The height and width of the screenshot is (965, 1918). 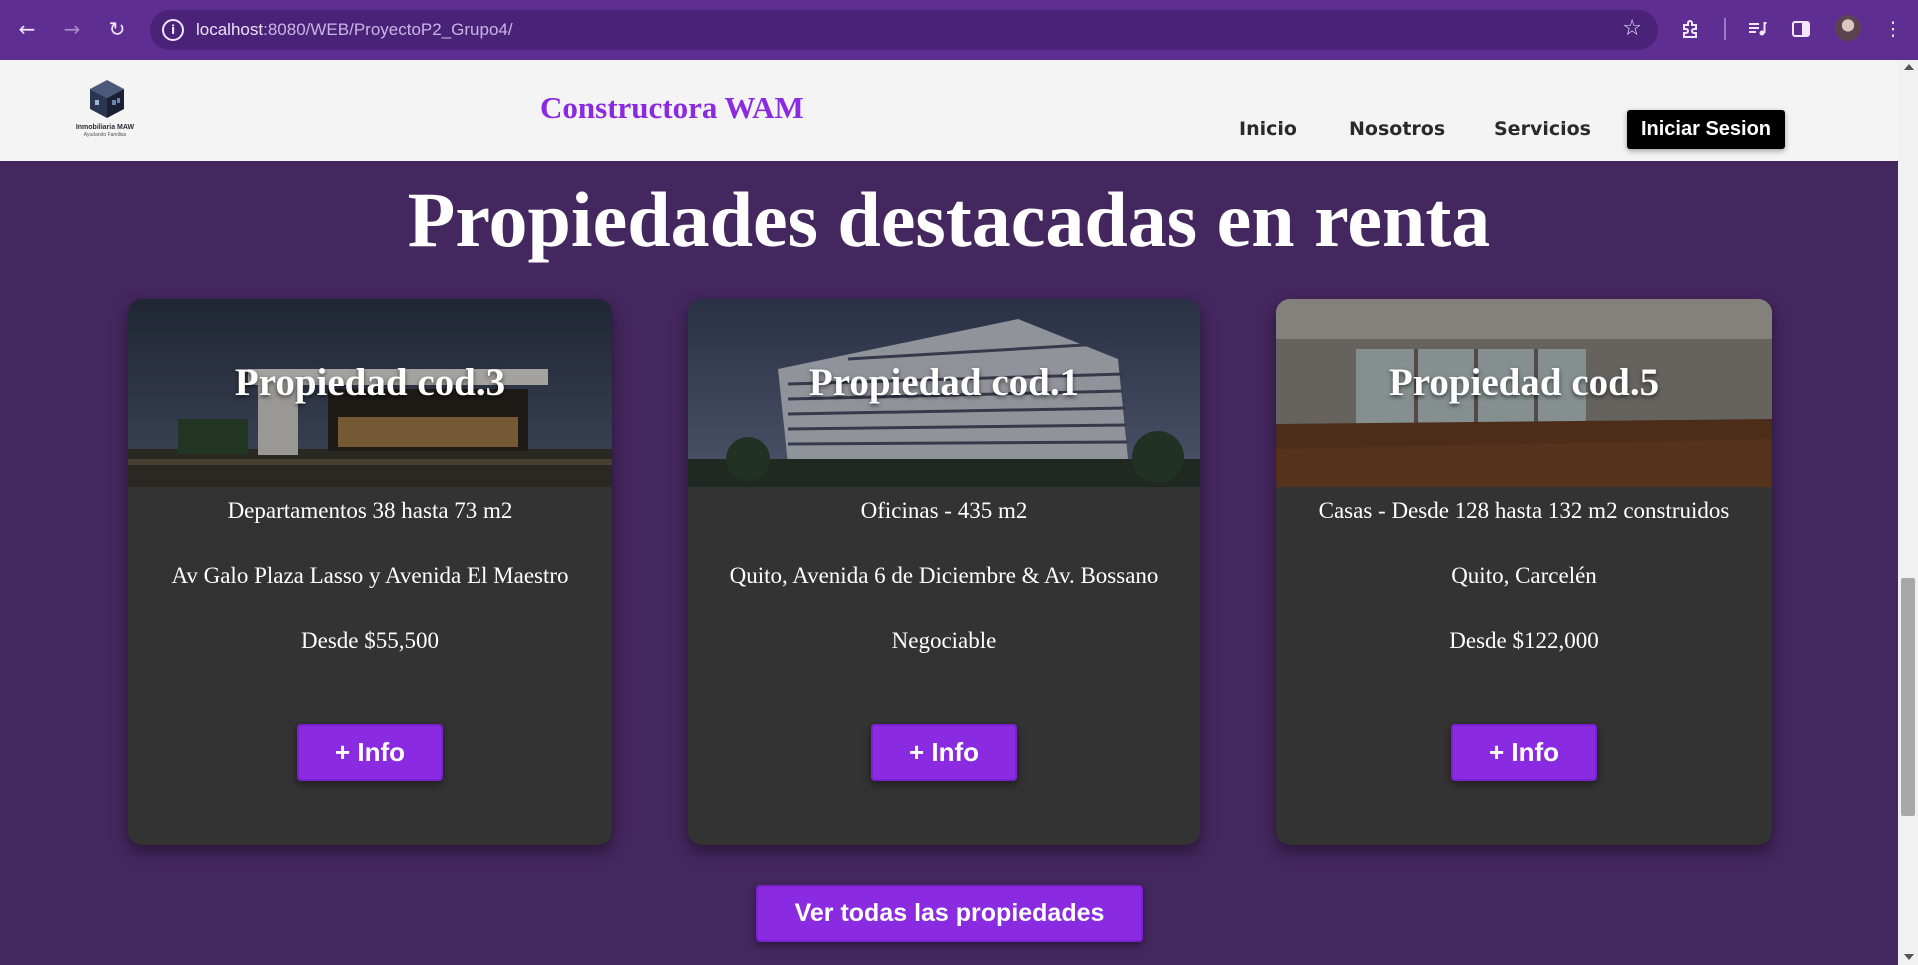 What do you see at coordinates (1524, 640) in the screenshot?
I see `property-price: Desde $122,000` at bounding box center [1524, 640].